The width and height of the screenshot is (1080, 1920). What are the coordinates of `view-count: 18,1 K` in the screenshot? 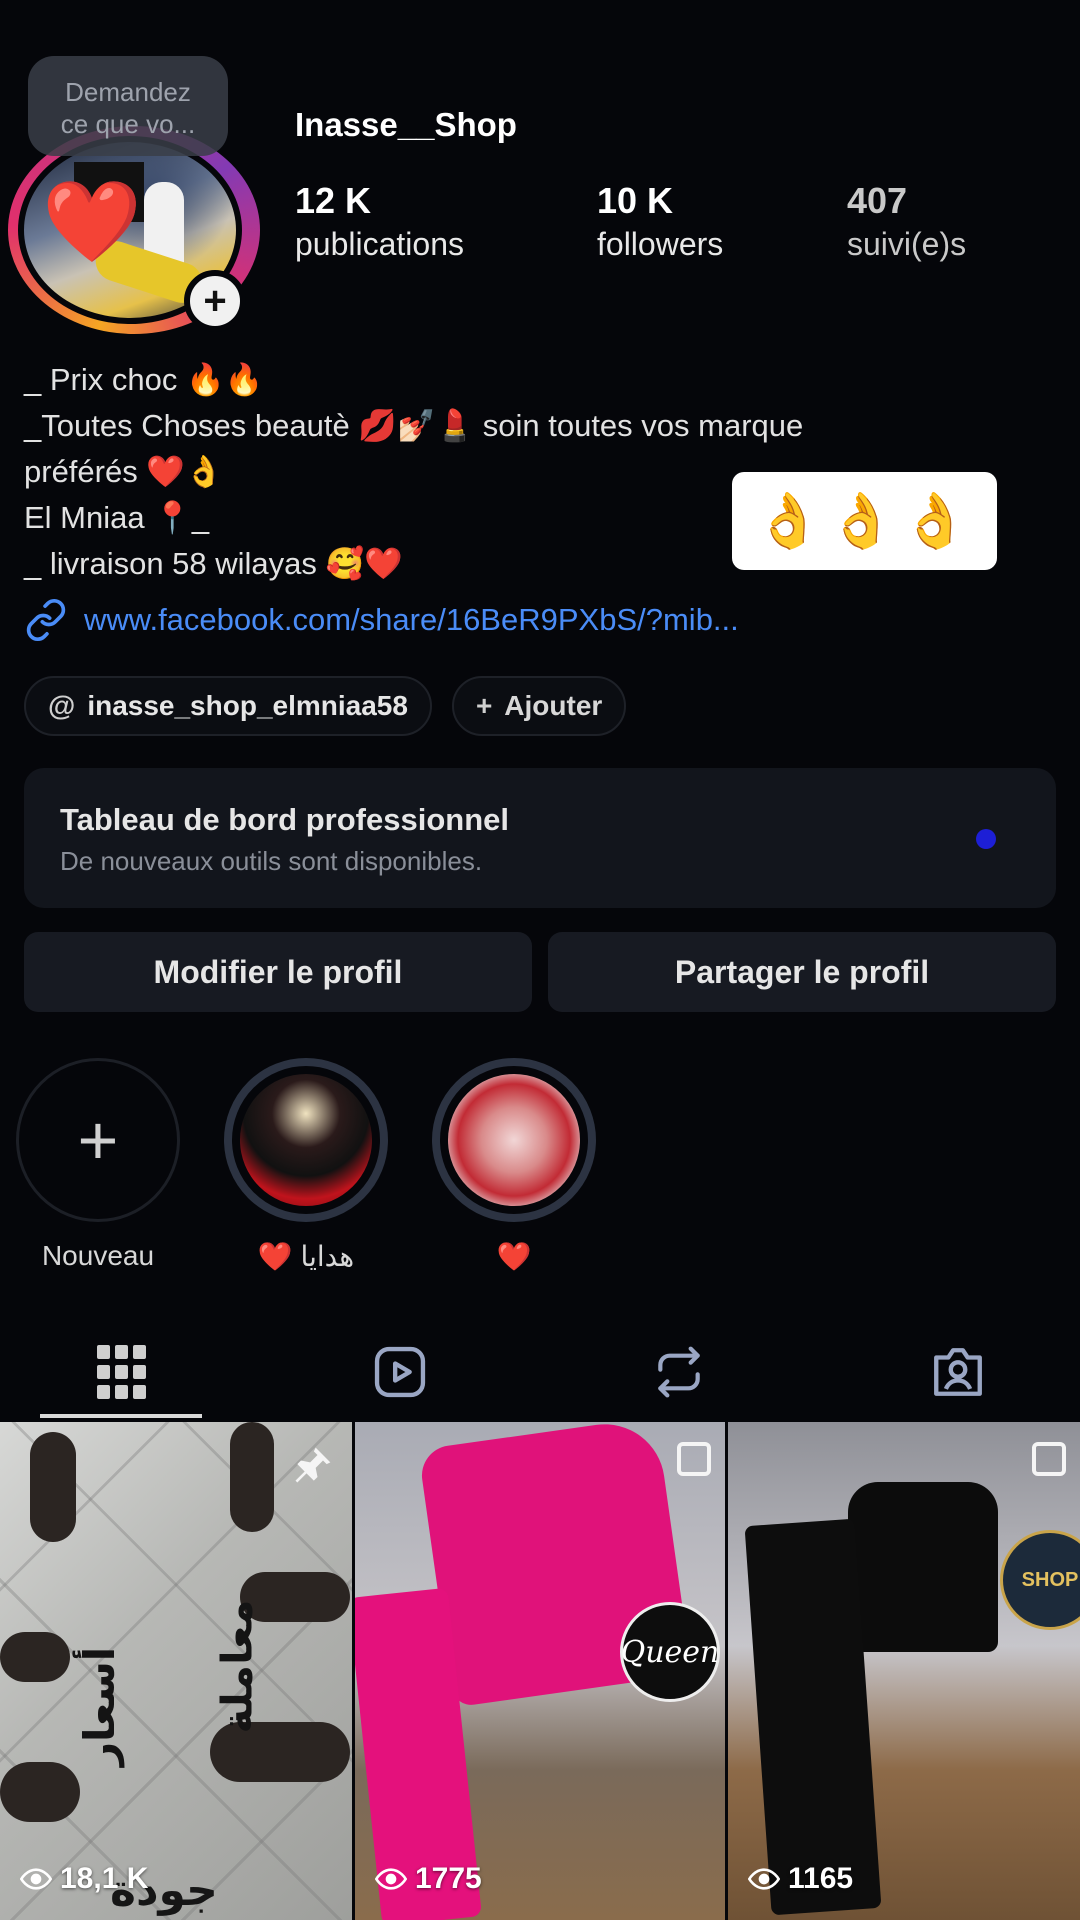 It's located at (84, 1879).